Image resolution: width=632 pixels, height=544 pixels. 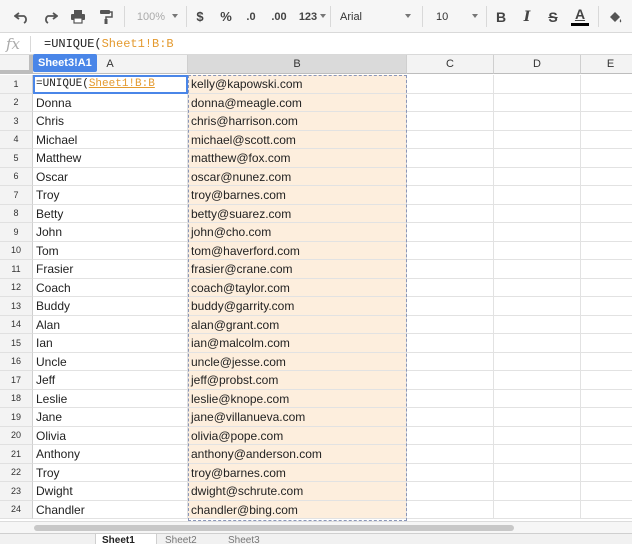 What do you see at coordinates (297, 324) in the screenshot?
I see `cell-b: alan@grant.com` at bounding box center [297, 324].